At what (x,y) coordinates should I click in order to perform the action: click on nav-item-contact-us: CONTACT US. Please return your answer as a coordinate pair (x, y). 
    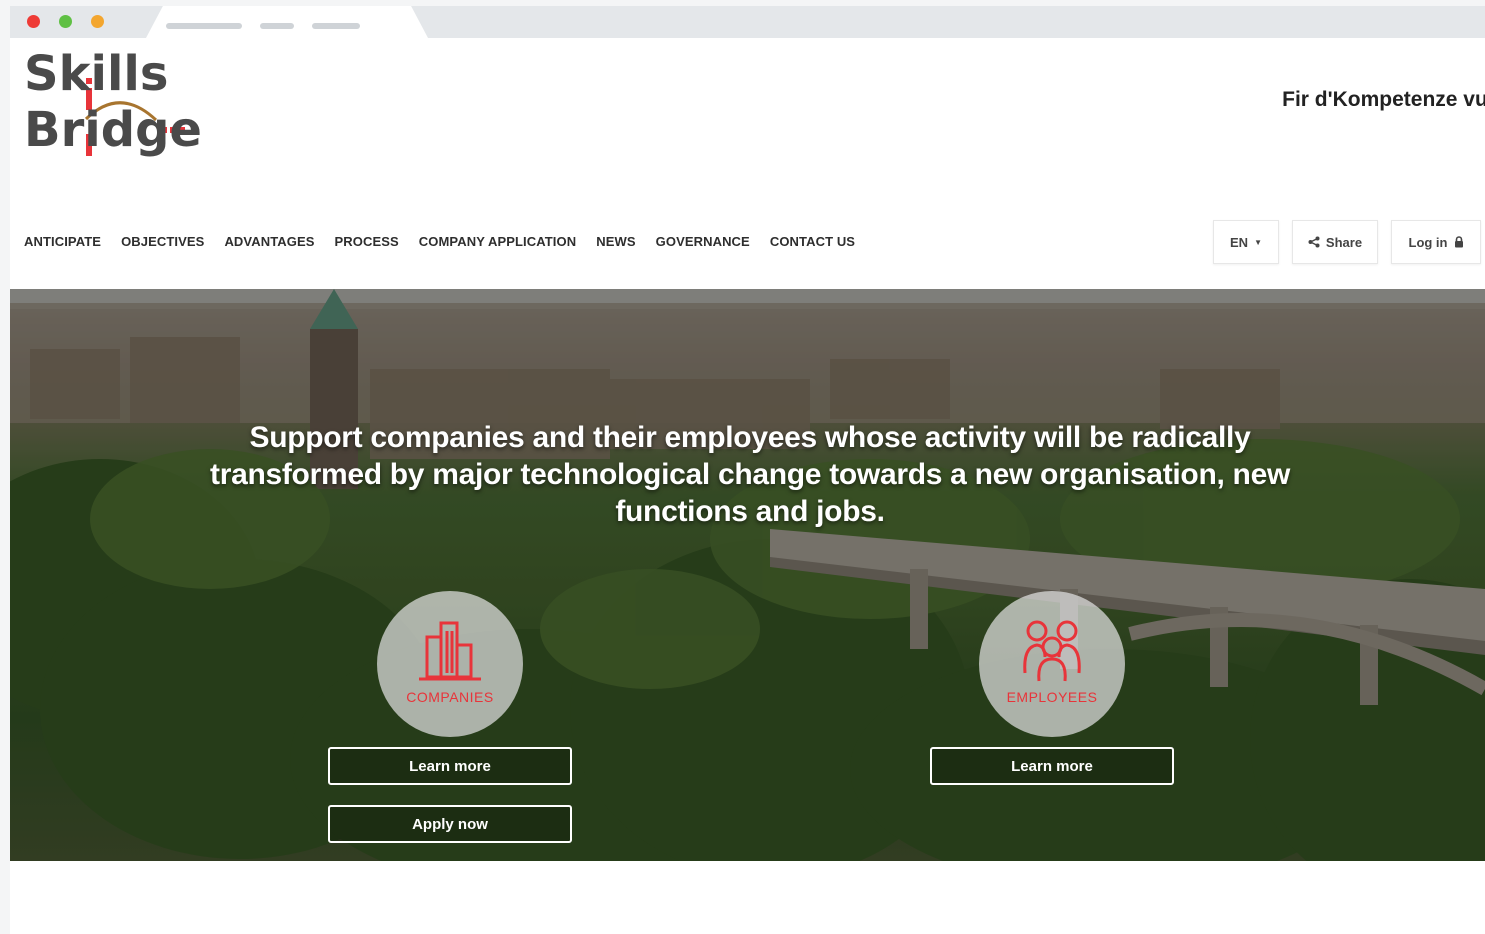
    Looking at the image, I should click on (812, 241).